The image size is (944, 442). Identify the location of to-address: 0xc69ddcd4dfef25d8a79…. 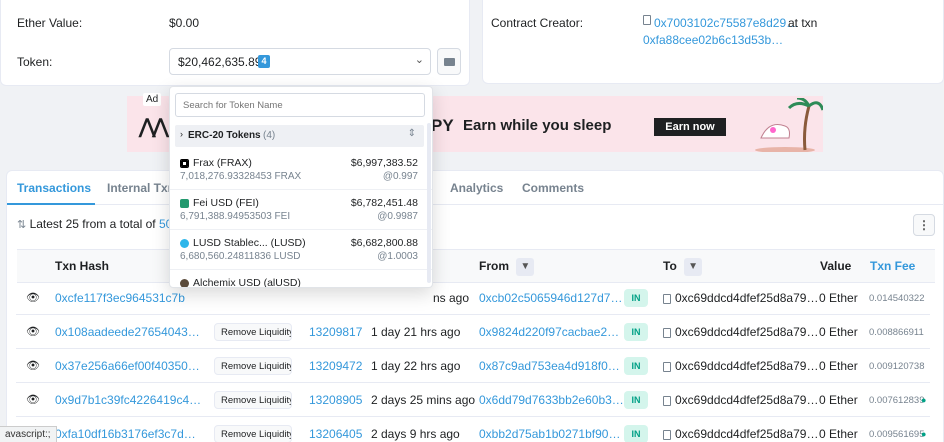
(747, 298).